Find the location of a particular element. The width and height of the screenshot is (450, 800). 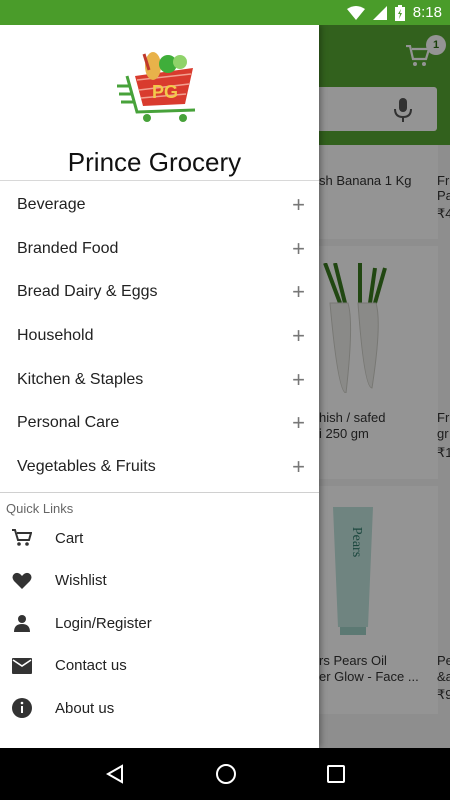

category-label: Bread Dairy & Eggs is located at coordinates (87, 292).